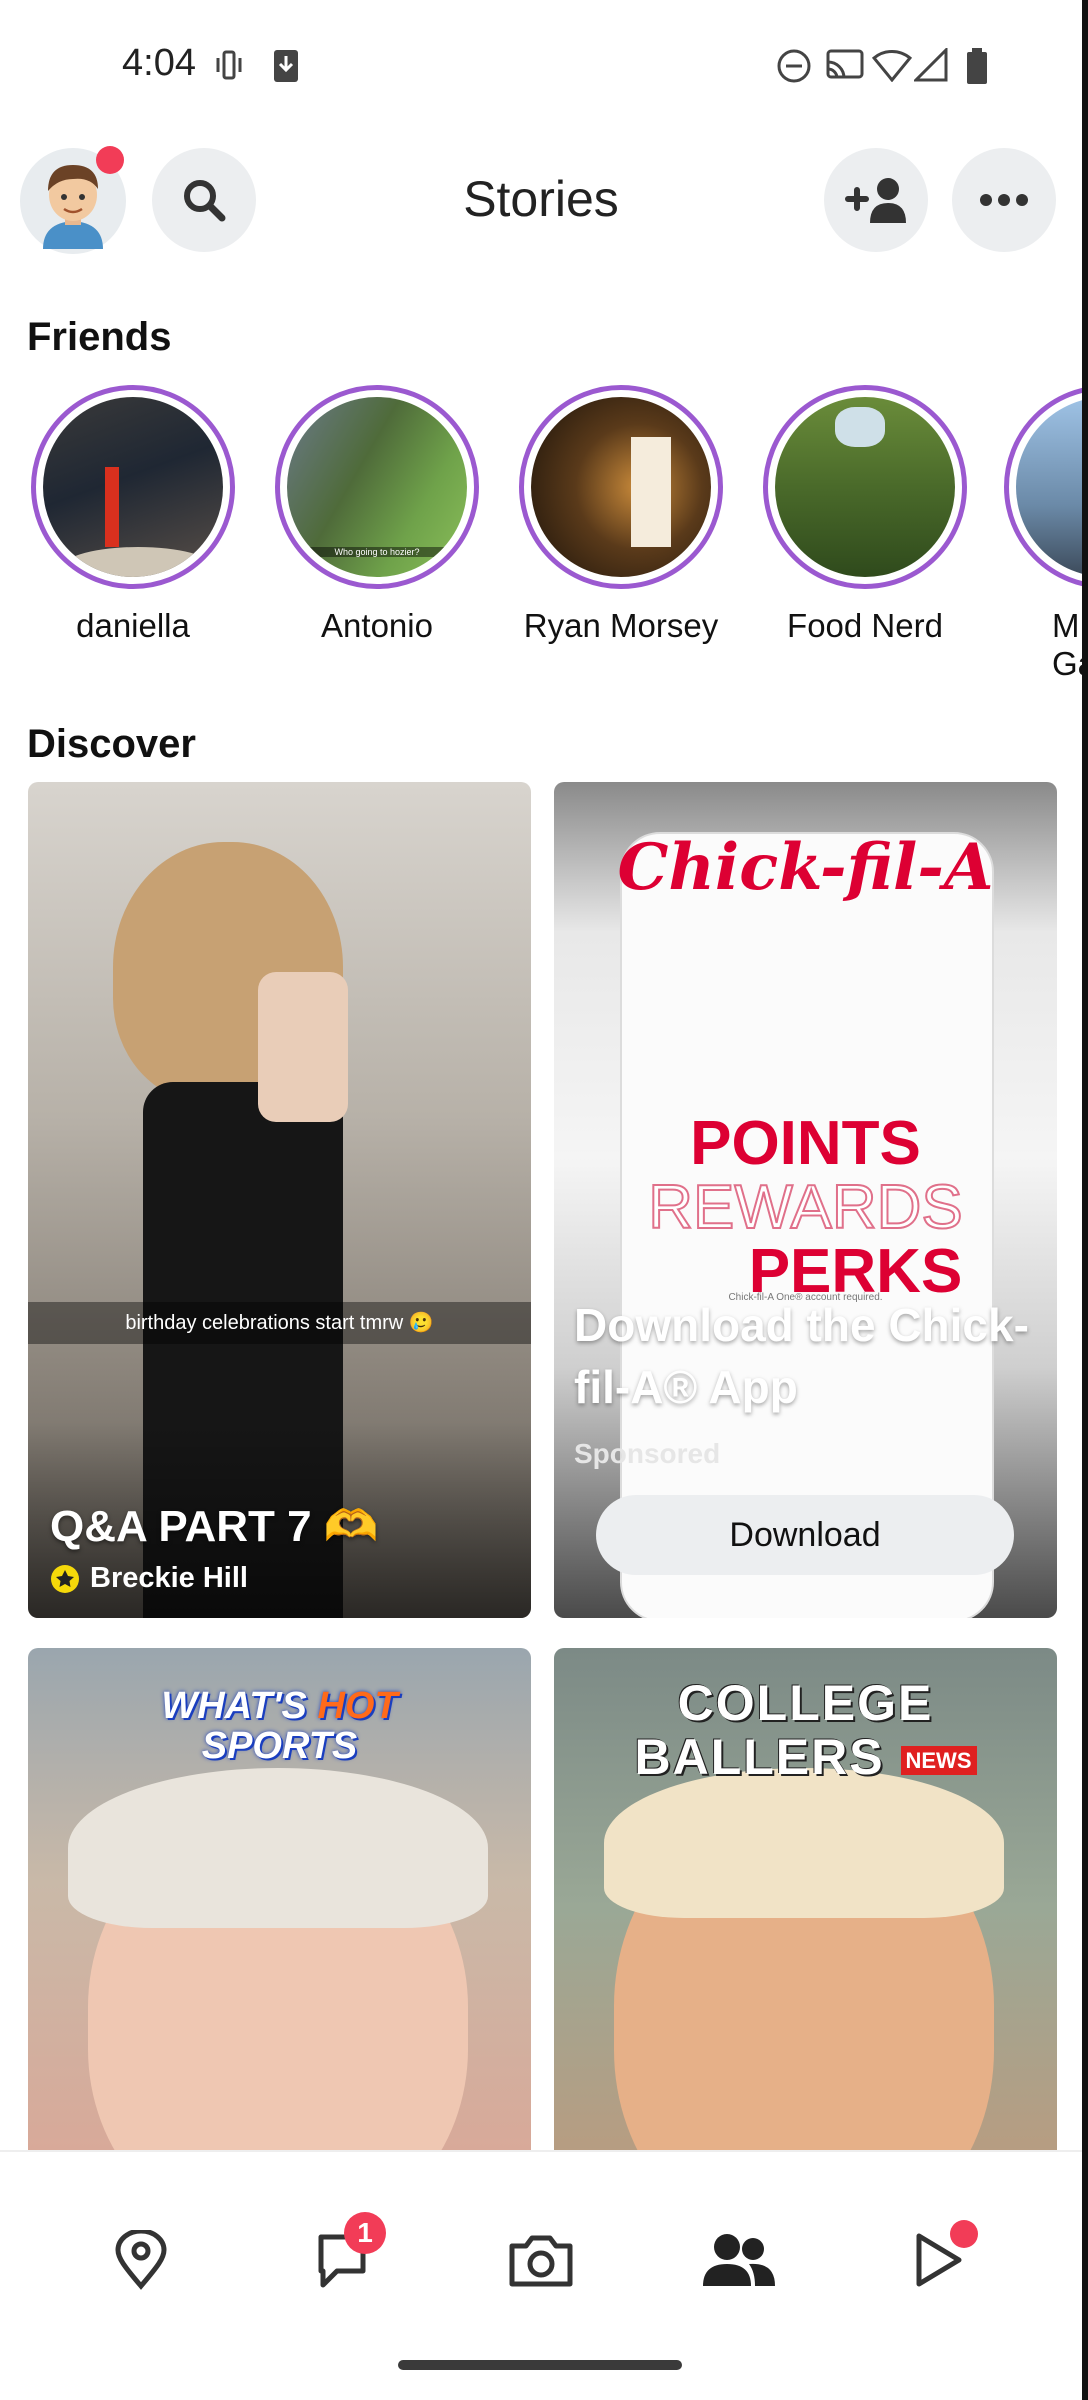 The width and height of the screenshot is (1088, 2400). What do you see at coordinates (805, 1535) in the screenshot?
I see `download-button: Download` at bounding box center [805, 1535].